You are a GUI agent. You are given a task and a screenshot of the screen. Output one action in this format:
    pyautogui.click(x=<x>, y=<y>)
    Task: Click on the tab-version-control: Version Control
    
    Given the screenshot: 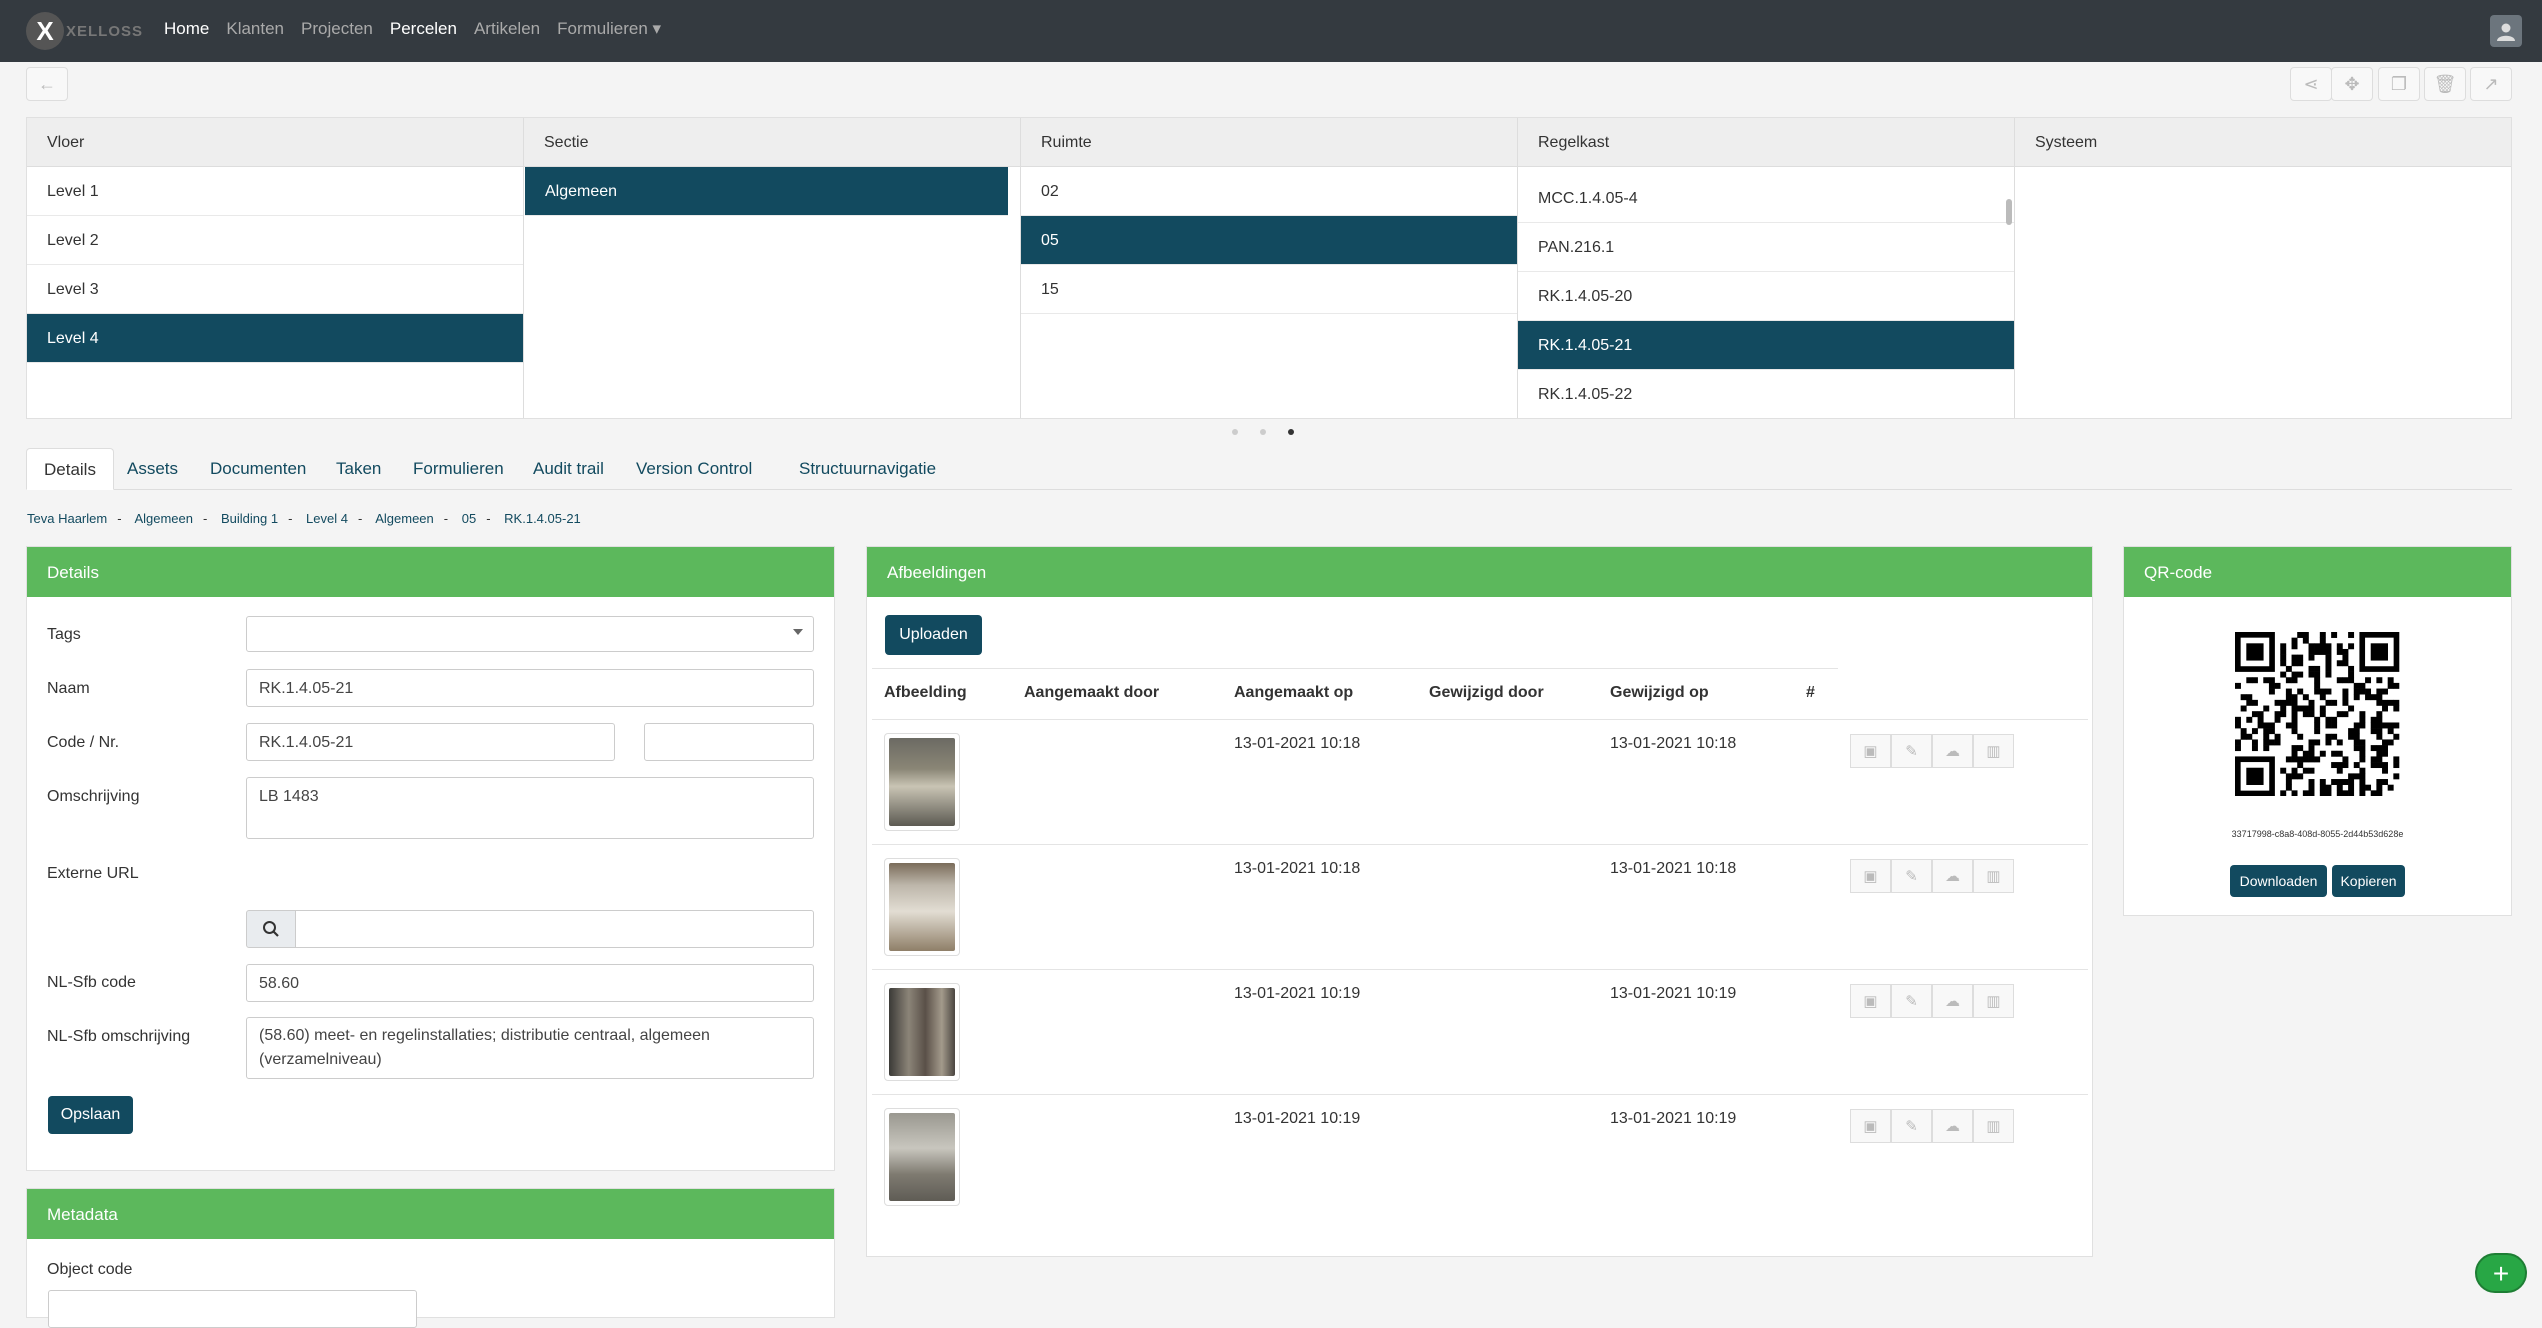 What is the action you would take?
    pyautogui.click(x=694, y=469)
    